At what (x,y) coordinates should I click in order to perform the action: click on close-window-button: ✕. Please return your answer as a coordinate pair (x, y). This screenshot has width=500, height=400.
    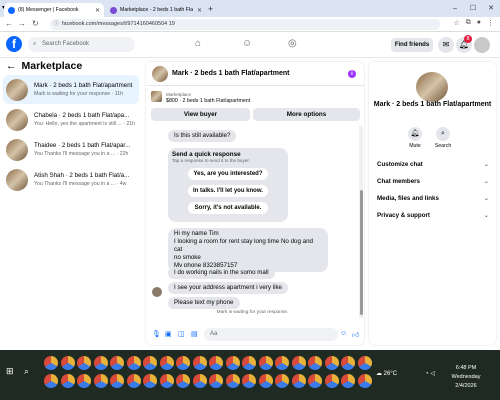
    Looking at the image, I should click on (491, 8).